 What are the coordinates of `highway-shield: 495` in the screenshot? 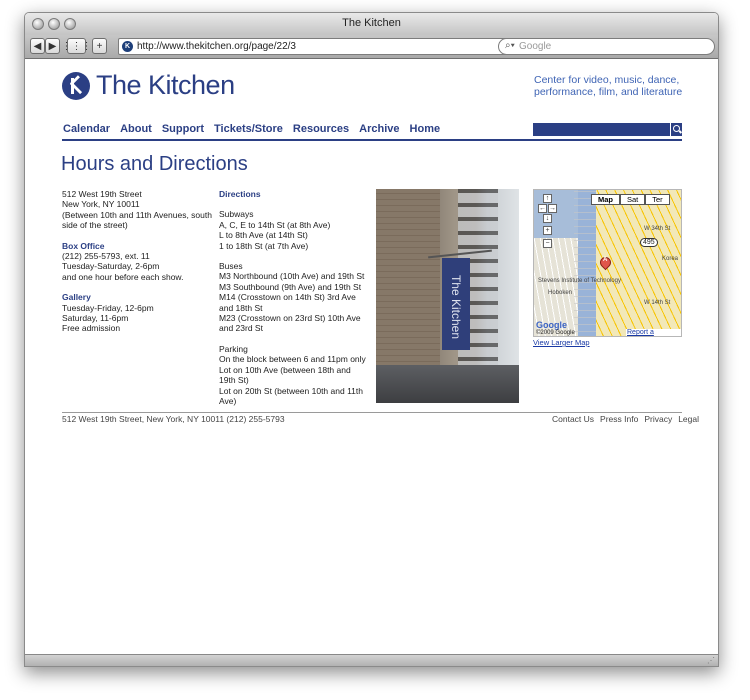 It's located at (649, 242).